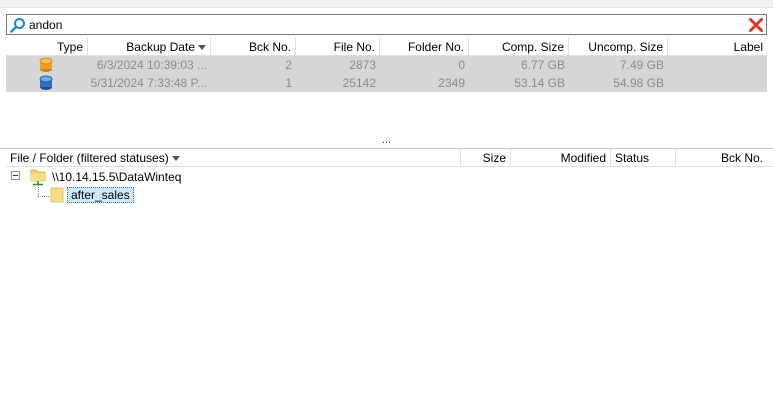 The image size is (773, 400). Describe the element at coordinates (424, 47) in the screenshot. I see `col-folder-no: Folder No.` at that location.